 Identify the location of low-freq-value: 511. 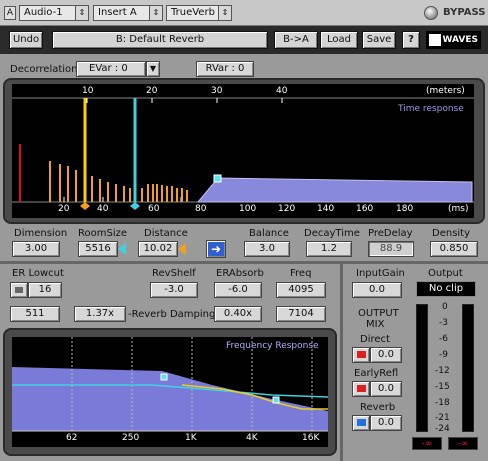
(35, 314).